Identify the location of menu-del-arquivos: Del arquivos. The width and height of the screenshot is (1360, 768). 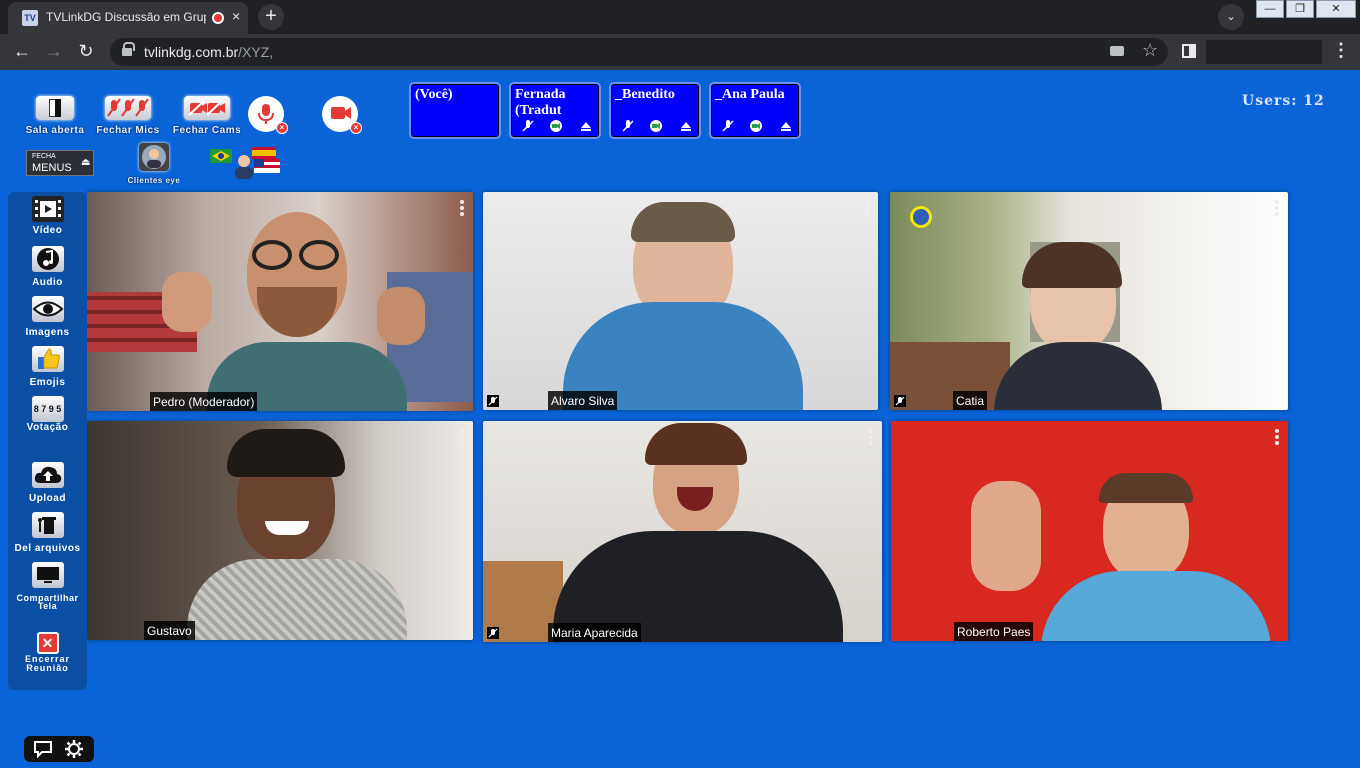
(47, 533).